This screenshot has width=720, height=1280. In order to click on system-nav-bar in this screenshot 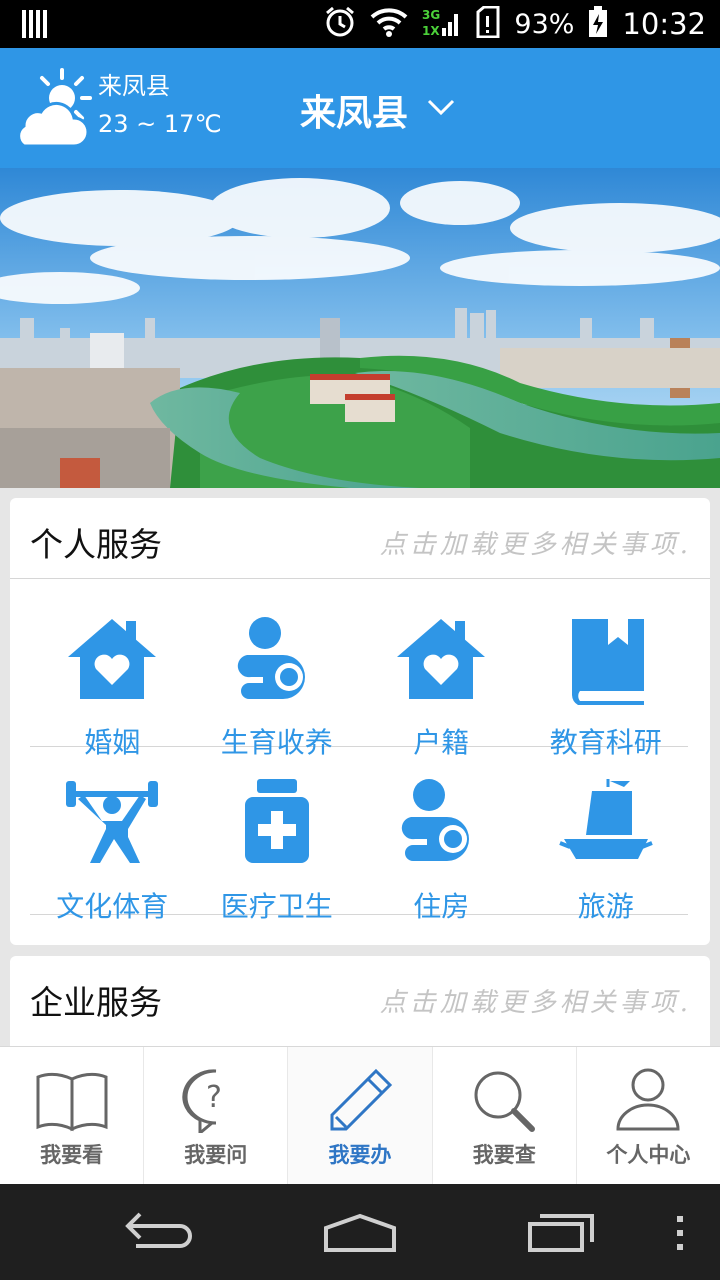, I will do `click(360, 1232)`.